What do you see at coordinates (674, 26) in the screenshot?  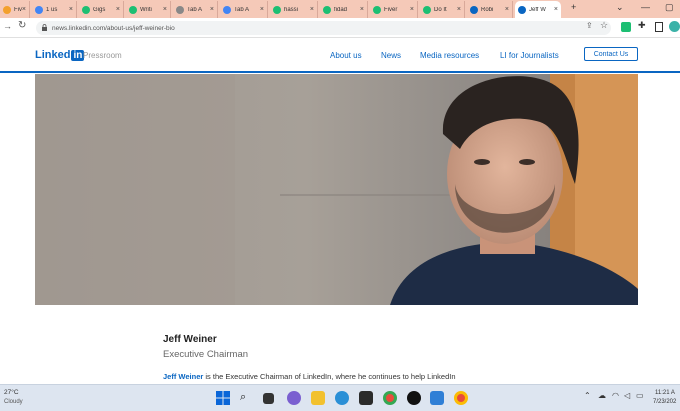 I see `profile-avatar` at bounding box center [674, 26].